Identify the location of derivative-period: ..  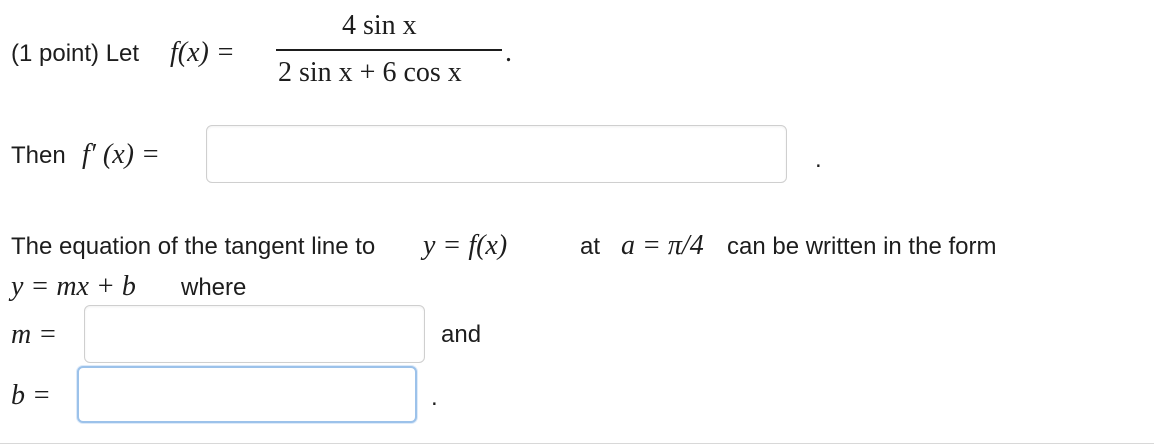
(818, 159).